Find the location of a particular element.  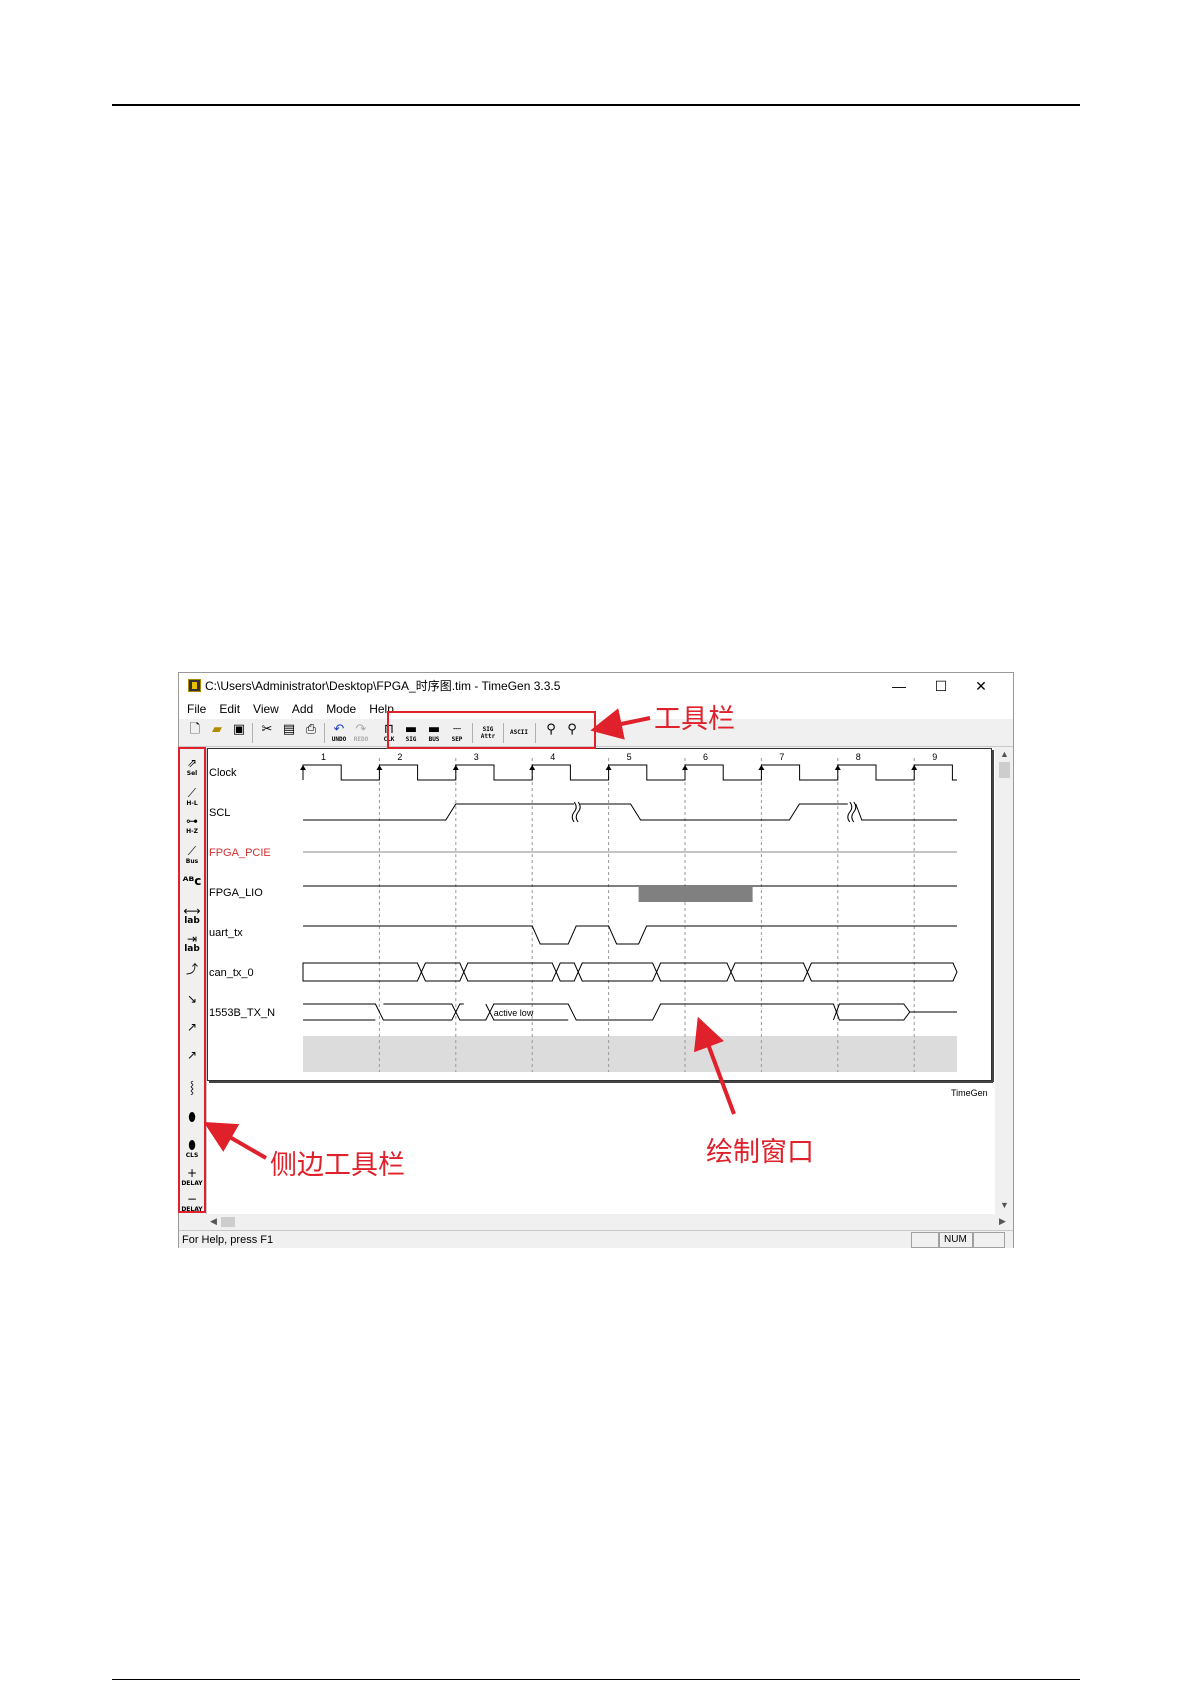

redo-icon: ↷ is located at coordinates (361, 729).